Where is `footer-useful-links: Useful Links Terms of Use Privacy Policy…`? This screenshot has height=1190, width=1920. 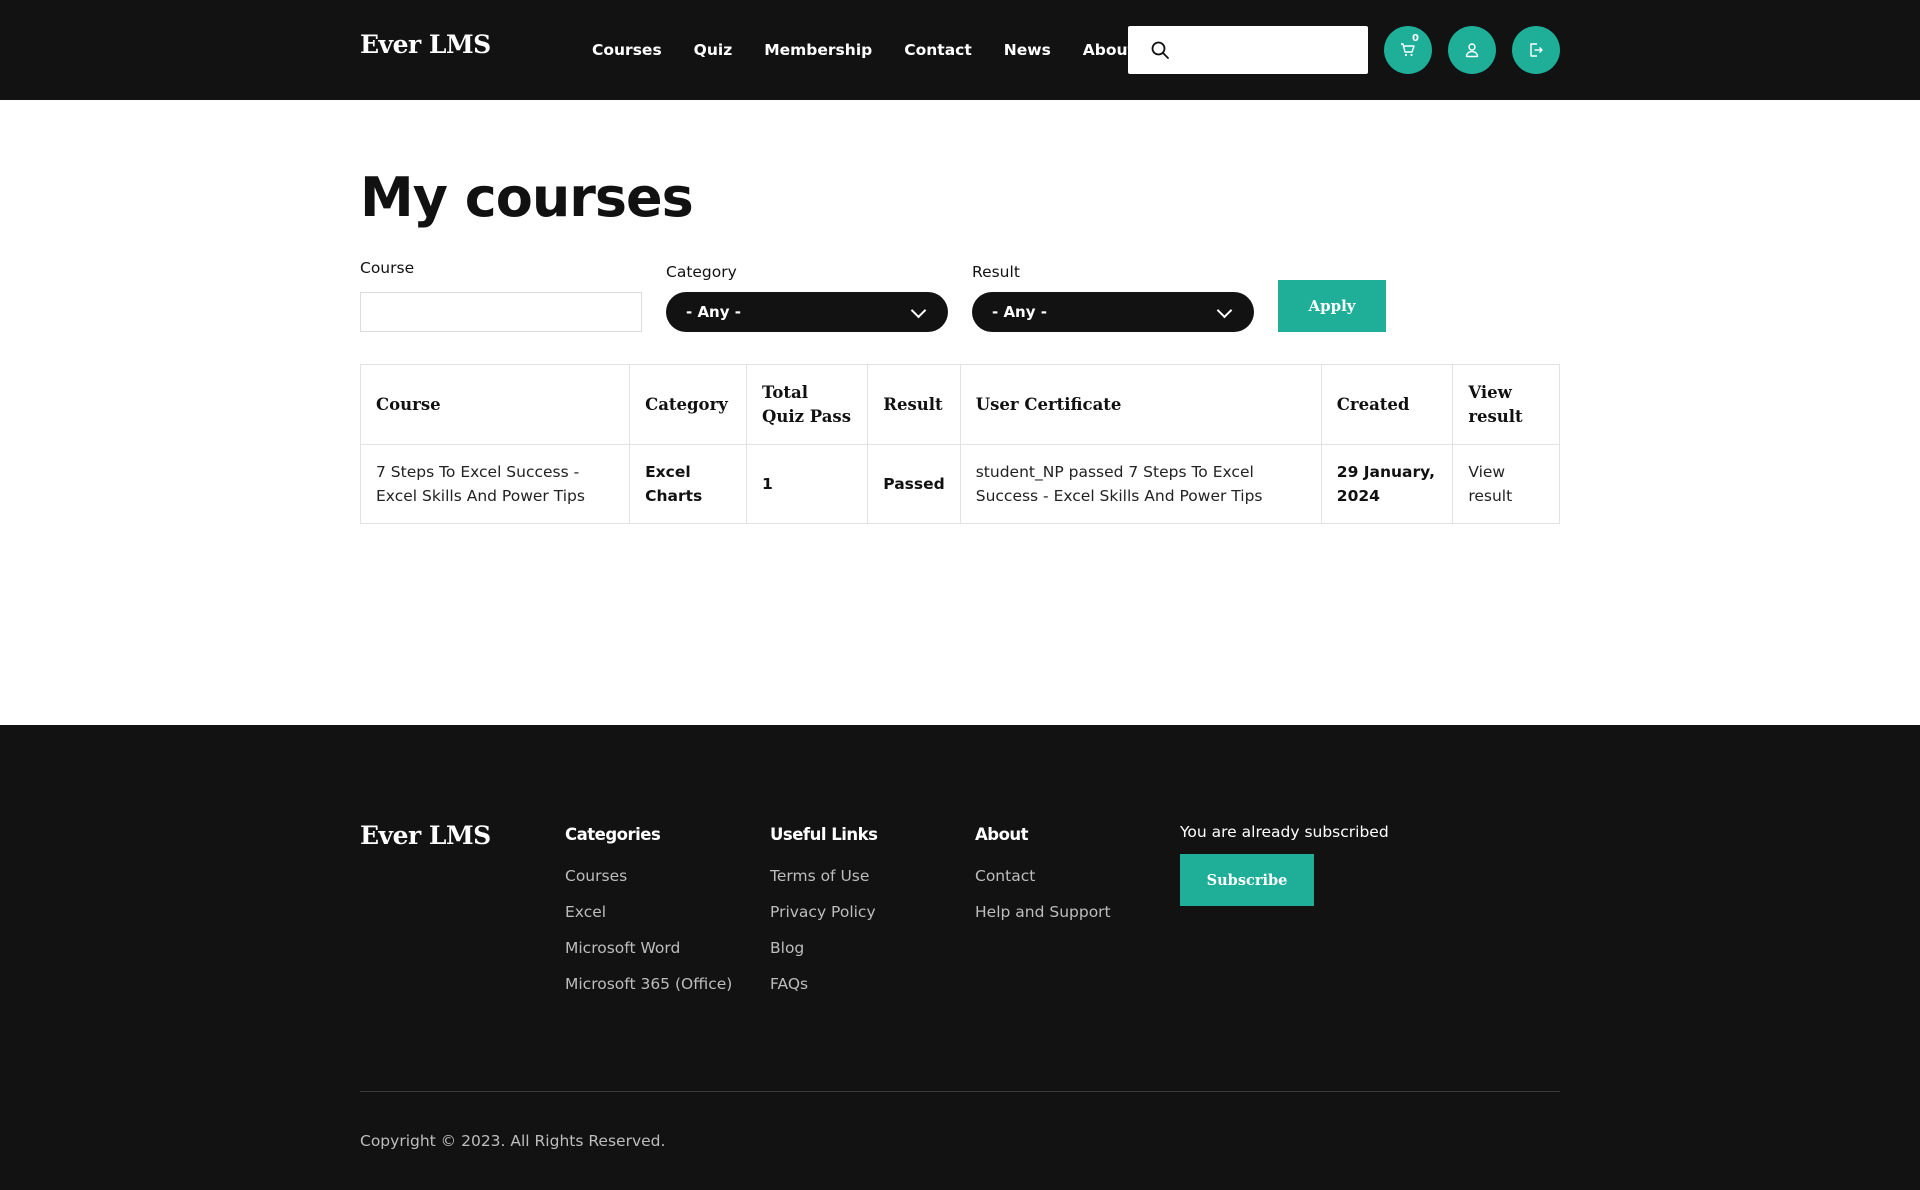 footer-useful-links: Useful Links Terms of Use Privacy Policy… is located at coordinates (824, 917).